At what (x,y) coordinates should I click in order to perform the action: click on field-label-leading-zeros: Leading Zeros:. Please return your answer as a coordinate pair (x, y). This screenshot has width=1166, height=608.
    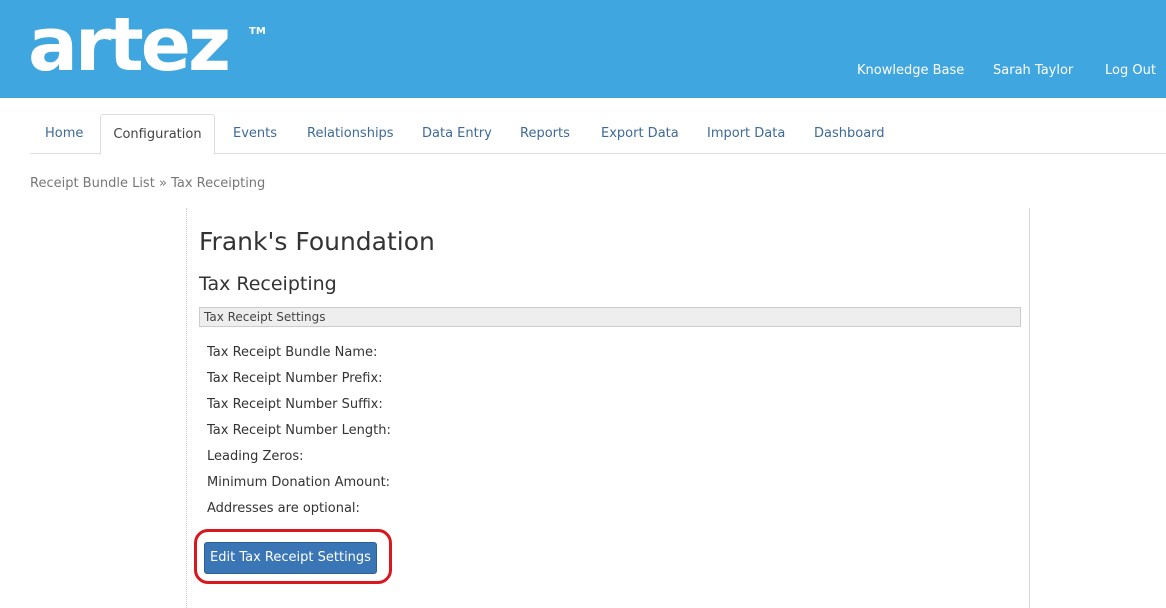
    Looking at the image, I should click on (255, 456).